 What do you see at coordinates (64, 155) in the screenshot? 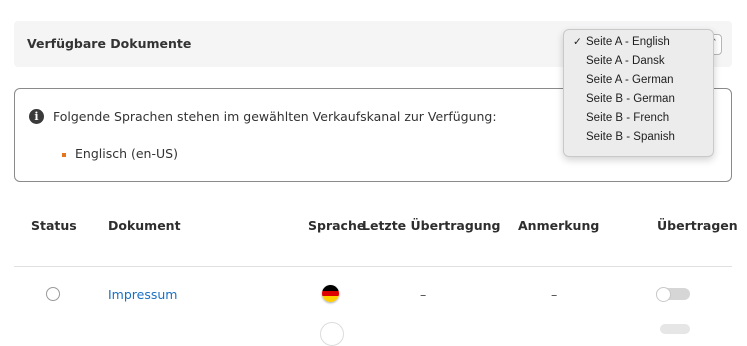
I see `list-bullet` at bounding box center [64, 155].